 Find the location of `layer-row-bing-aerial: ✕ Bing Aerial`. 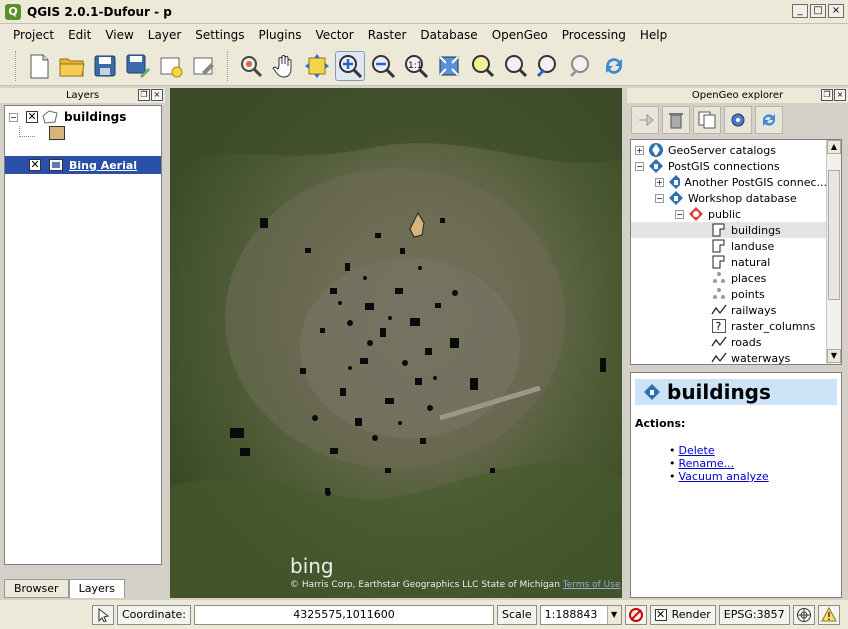

layer-row-bing-aerial: ✕ Bing Aerial is located at coordinates (83, 165).